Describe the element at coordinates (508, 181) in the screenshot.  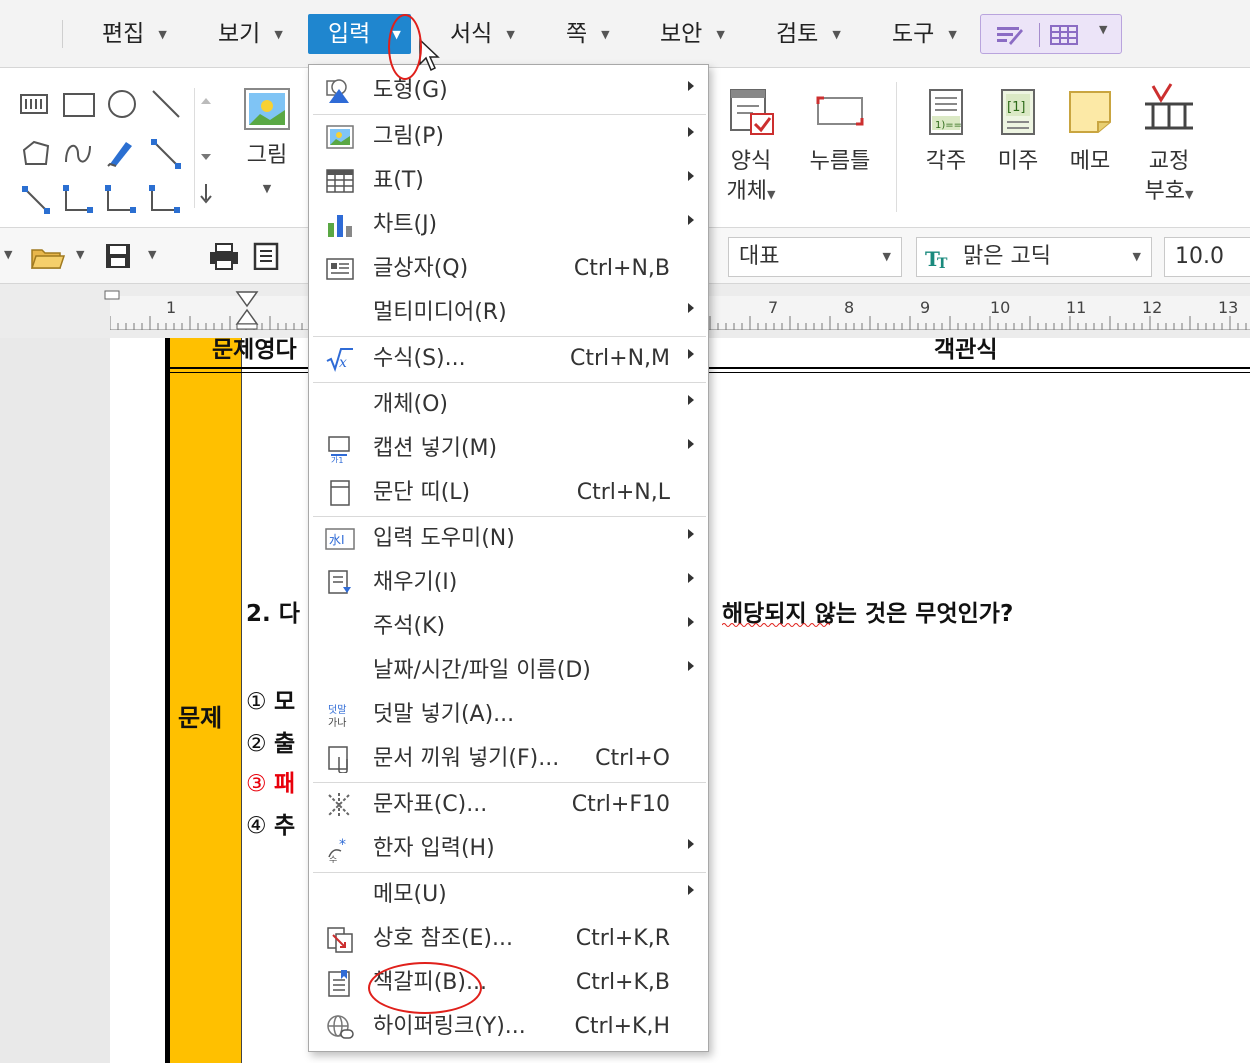
I see `menu-item-table: 표(T)` at that location.